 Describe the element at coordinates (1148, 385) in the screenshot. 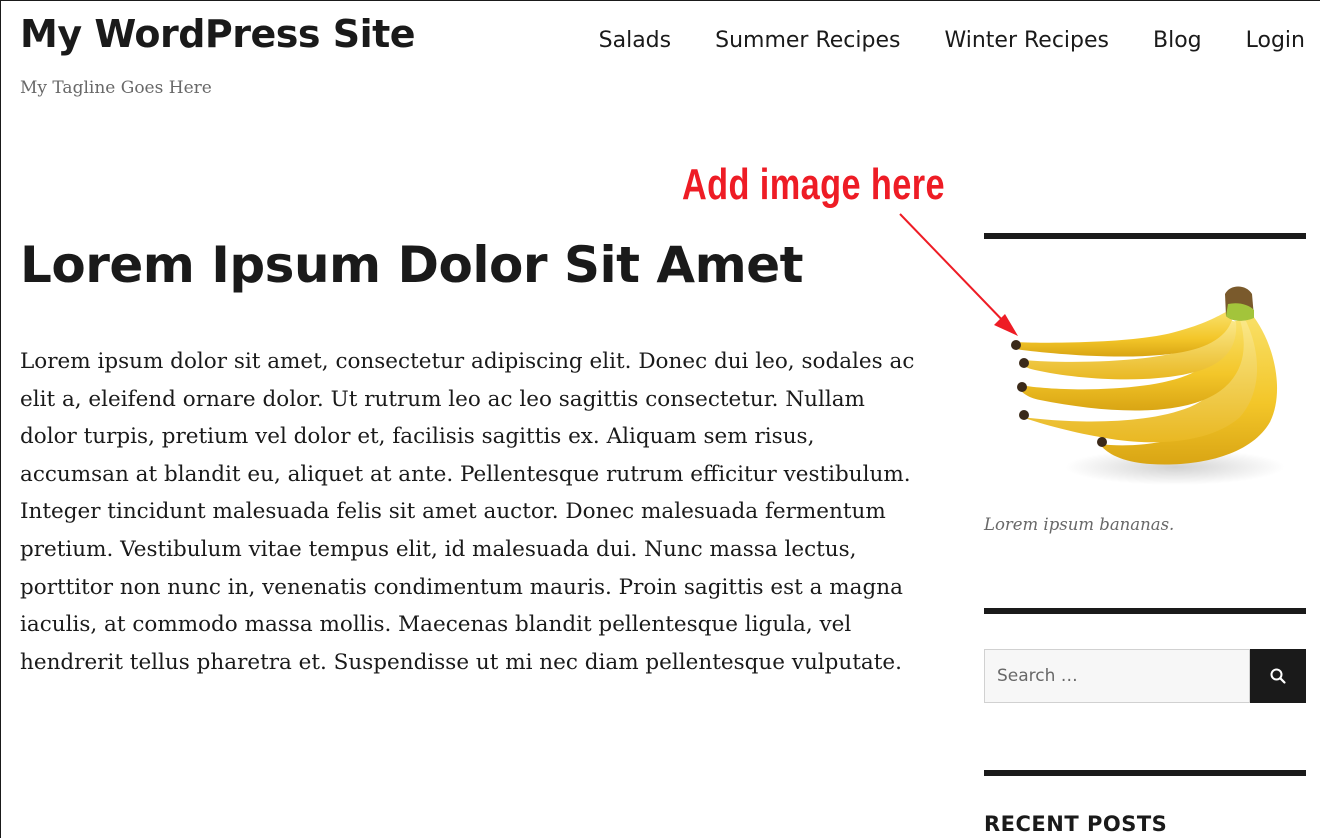

I see `banana-bunch-image` at that location.